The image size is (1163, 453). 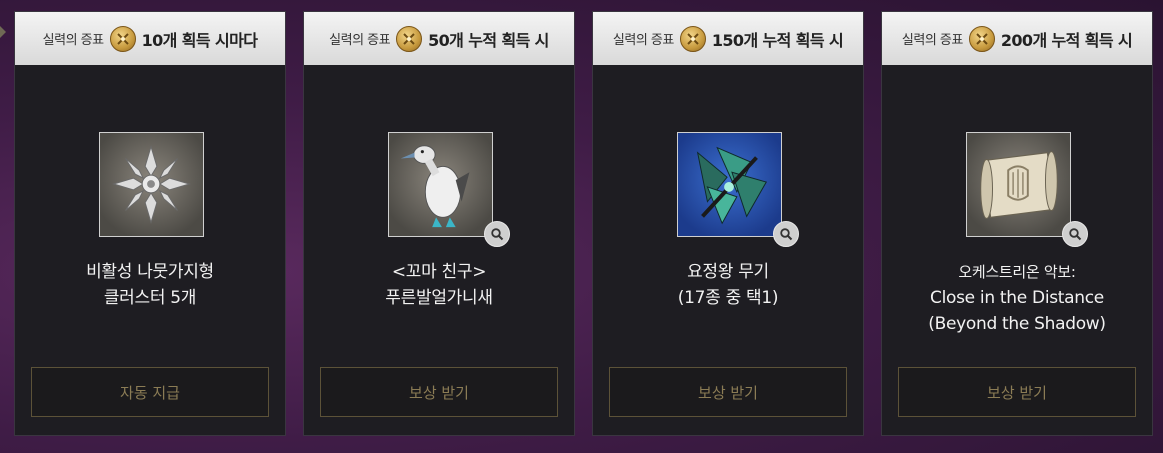 I want to click on header-condition: 150개 누적 획득 시, so click(x=777, y=40).